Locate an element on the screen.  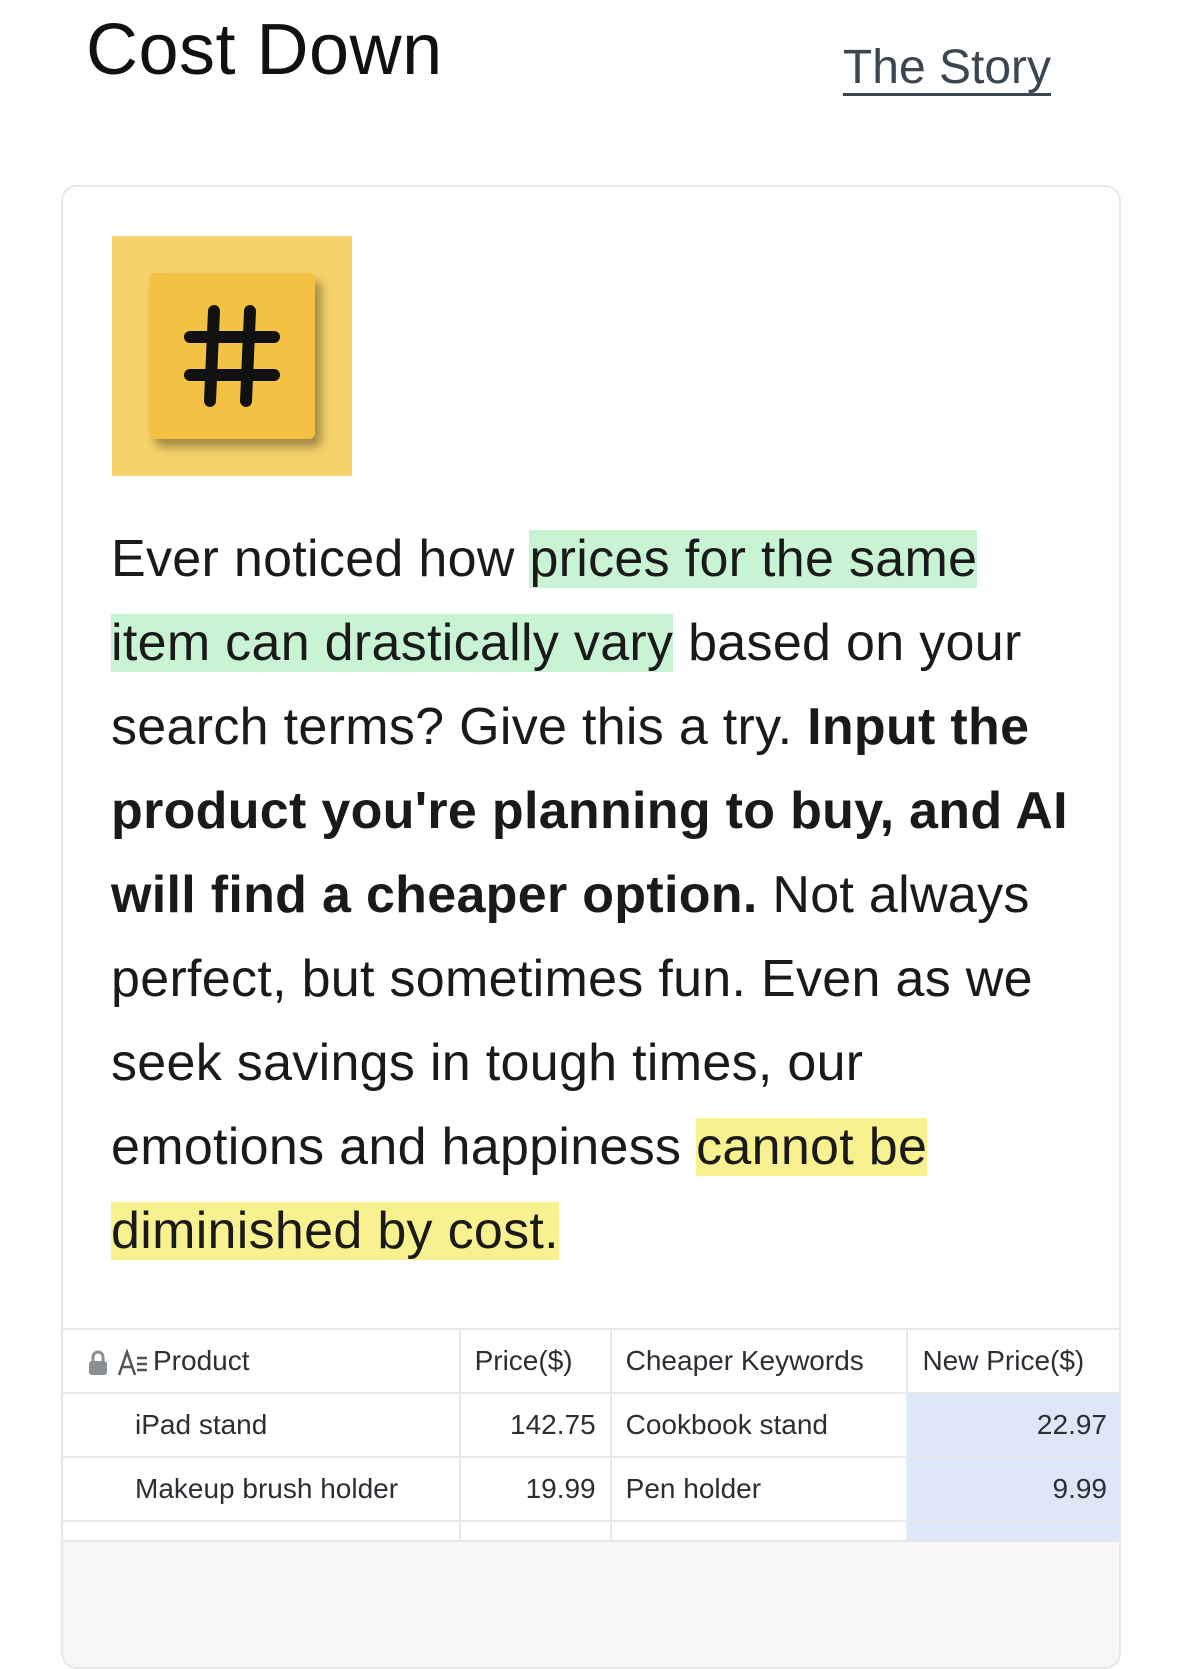
lock-icon is located at coordinates (98, 1362).